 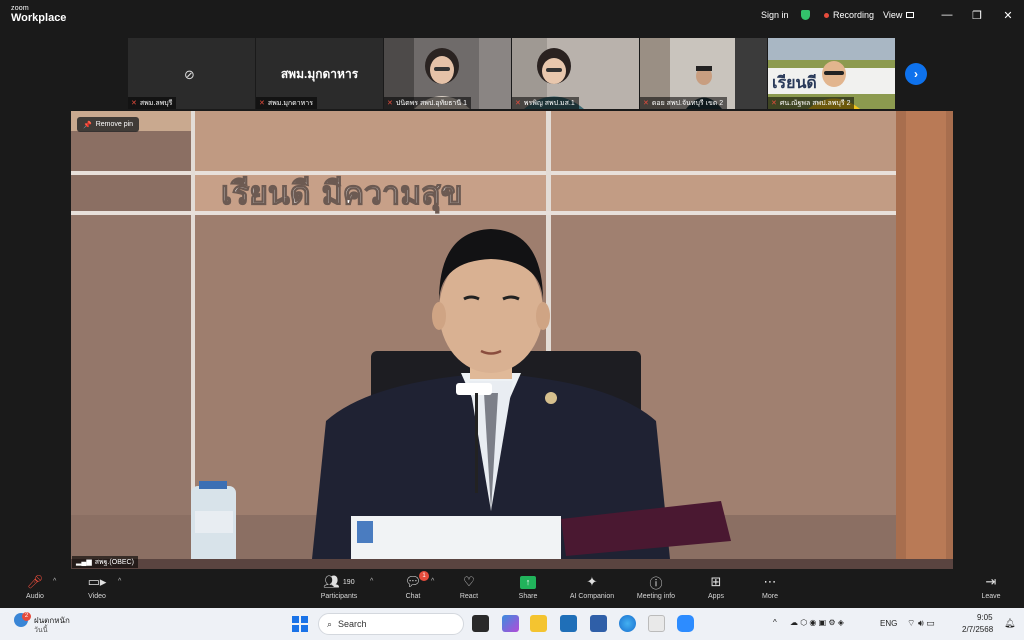 I want to click on app-icon, so click(x=598, y=623).